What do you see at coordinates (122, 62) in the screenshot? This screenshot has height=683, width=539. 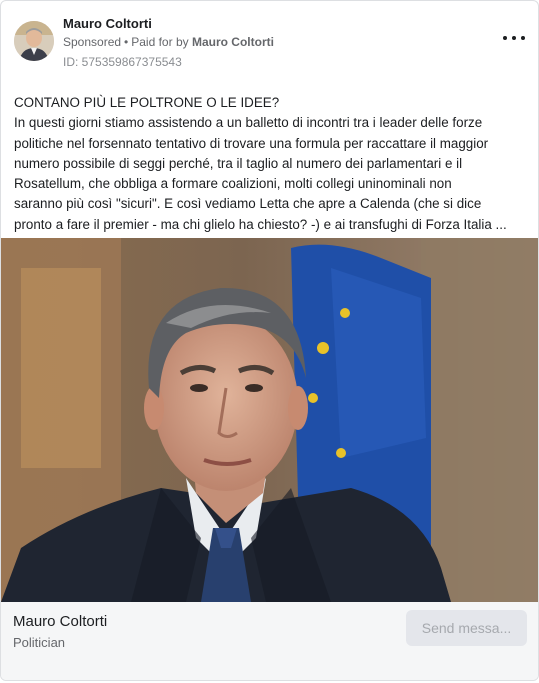 I see `library-id: ID: 575359867375543` at bounding box center [122, 62].